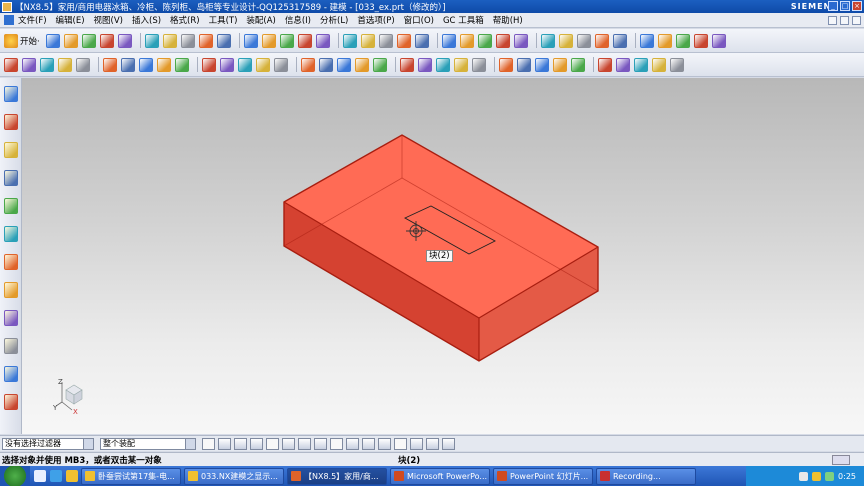 Image resolution: width=864 pixels, height=486 pixels. Describe the element at coordinates (832, 20) in the screenshot. I see `doc-minimize-icon` at that location.